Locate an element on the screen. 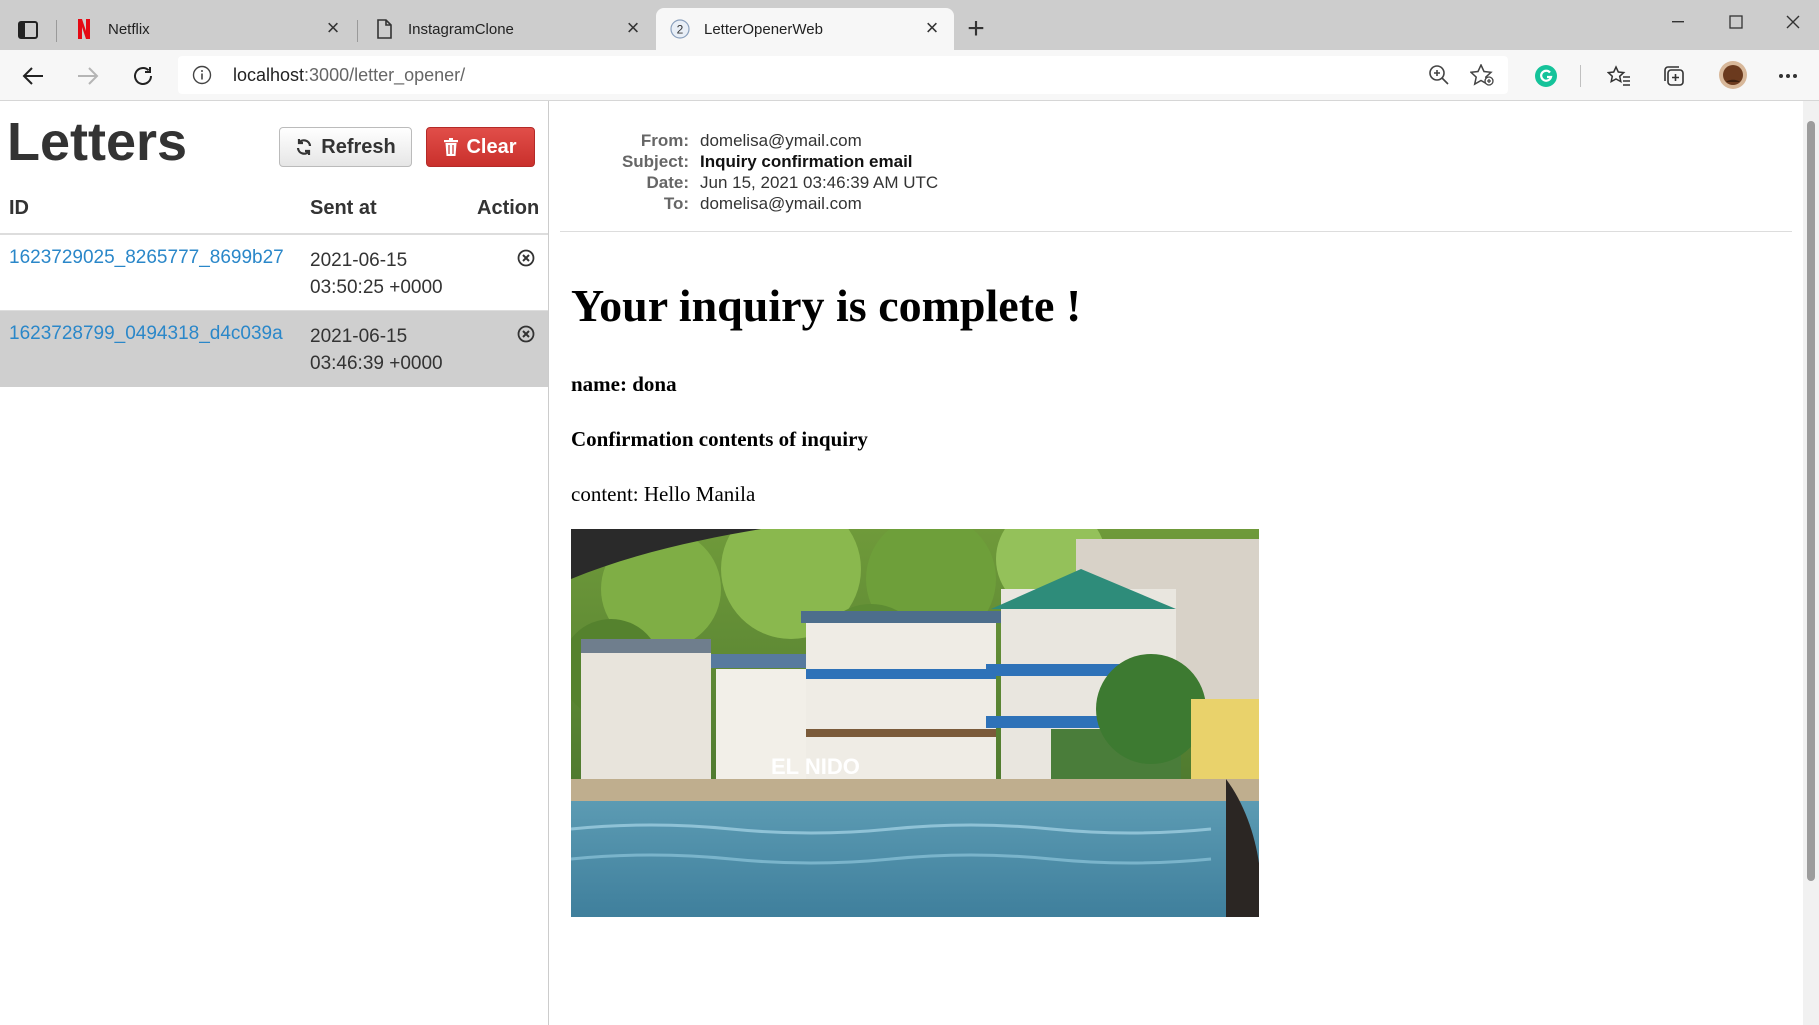 The width and height of the screenshot is (1819, 1025). column-header-id: ID is located at coordinates (19, 208).